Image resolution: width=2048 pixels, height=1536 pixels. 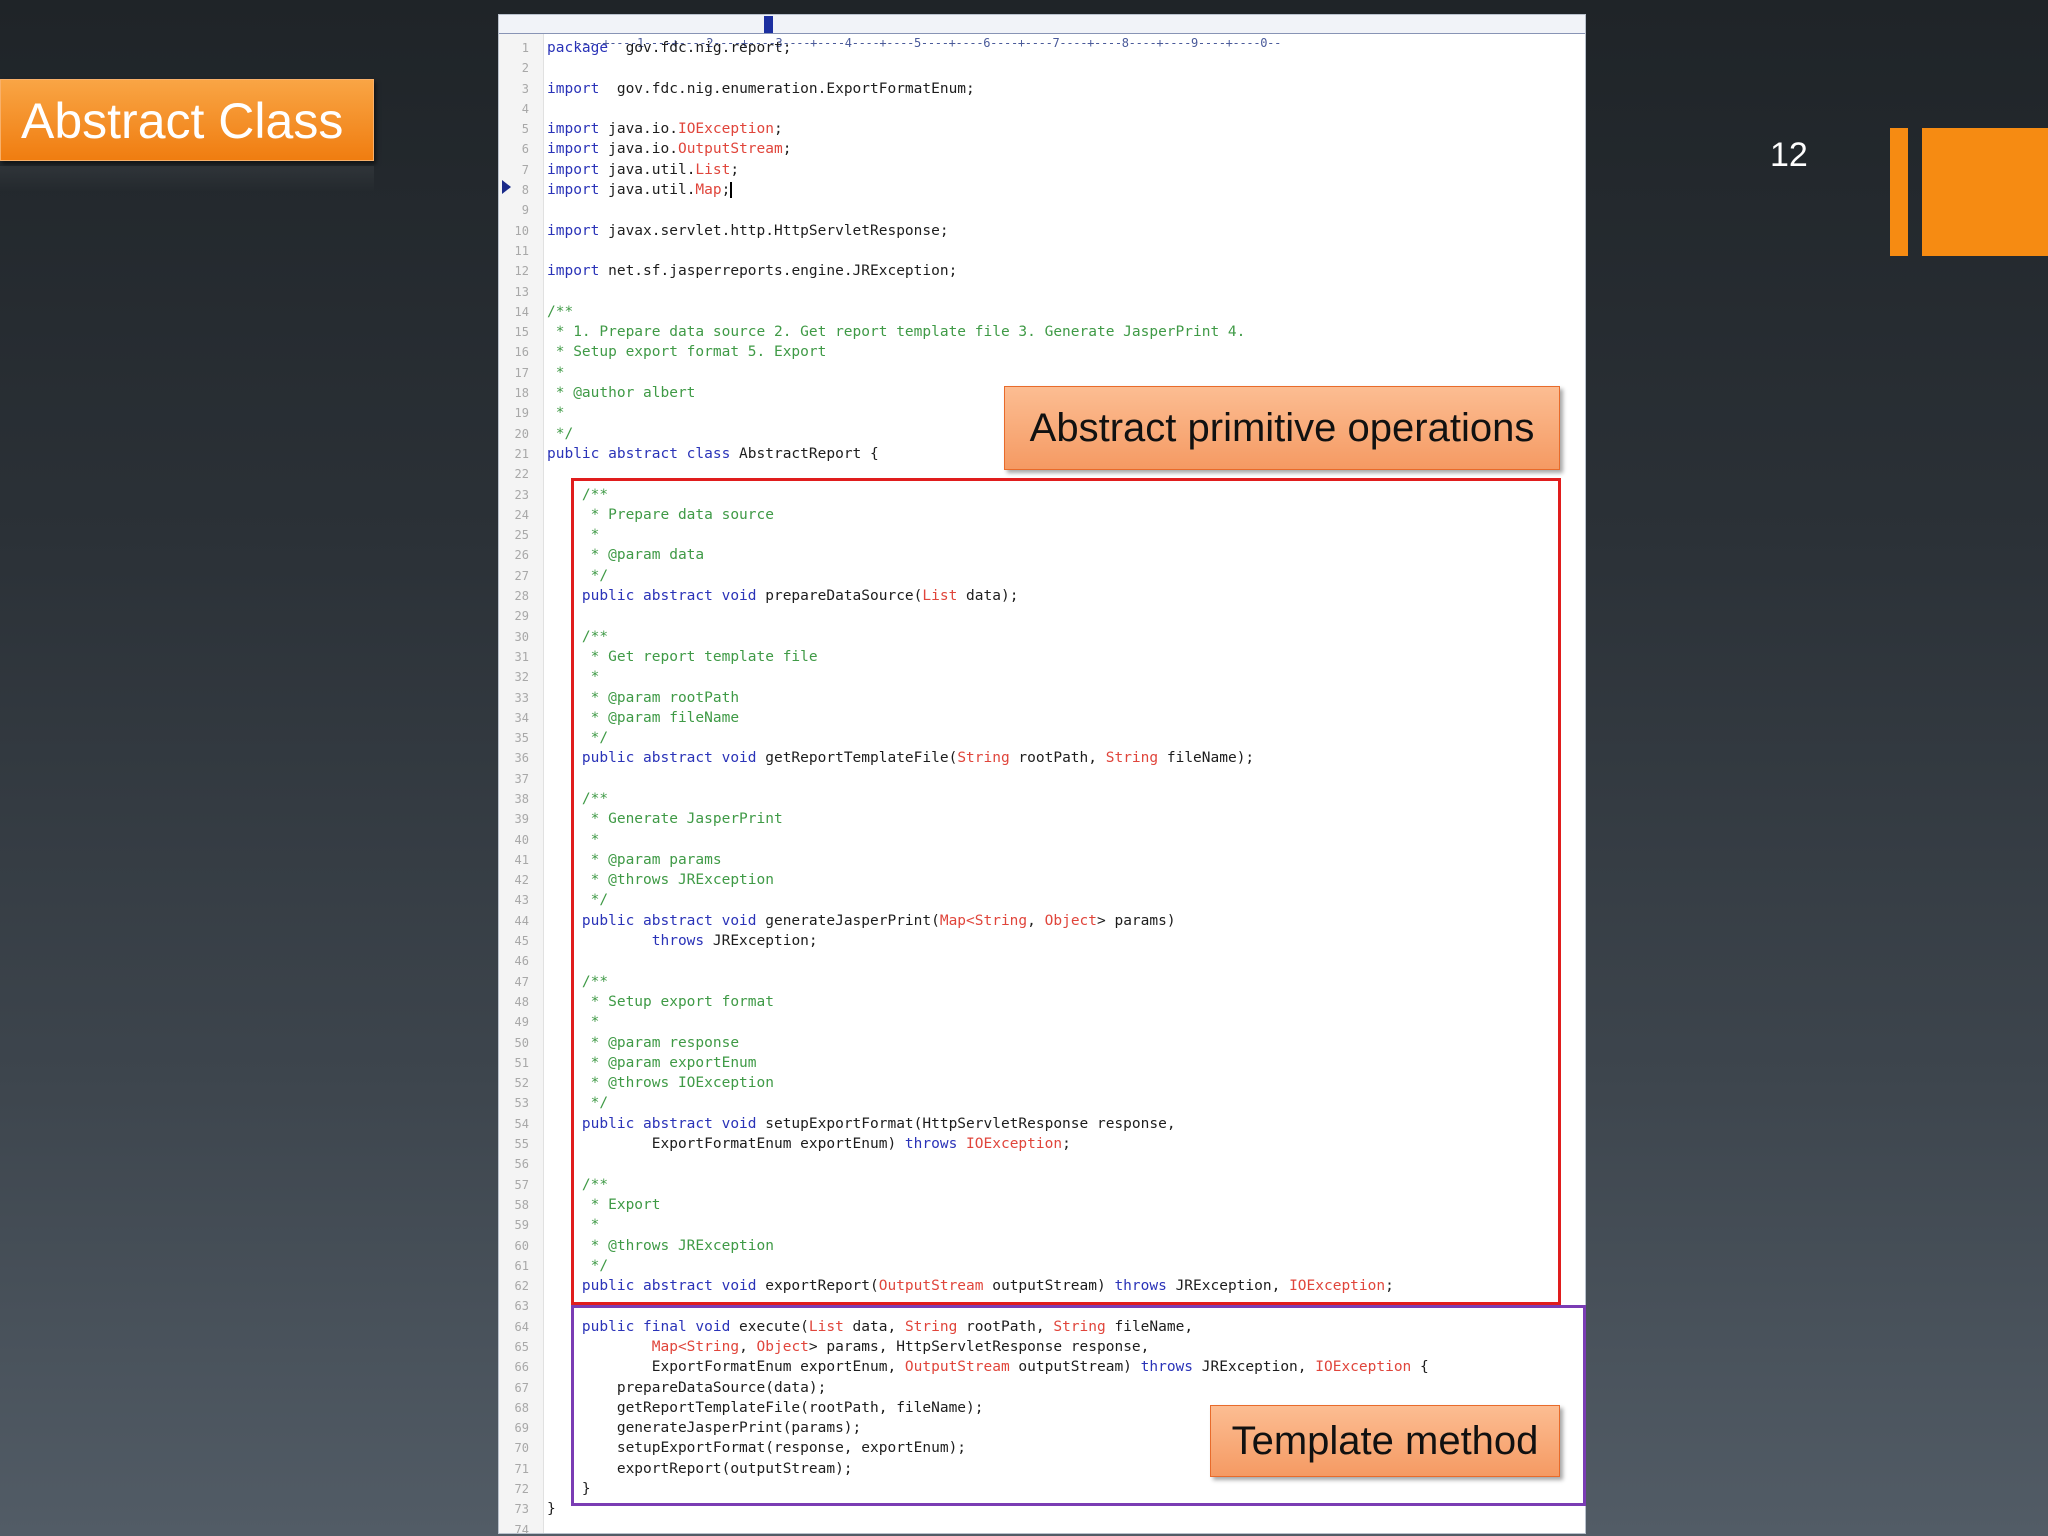 What do you see at coordinates (521, 575) in the screenshot?
I see `line-number: 27` at bounding box center [521, 575].